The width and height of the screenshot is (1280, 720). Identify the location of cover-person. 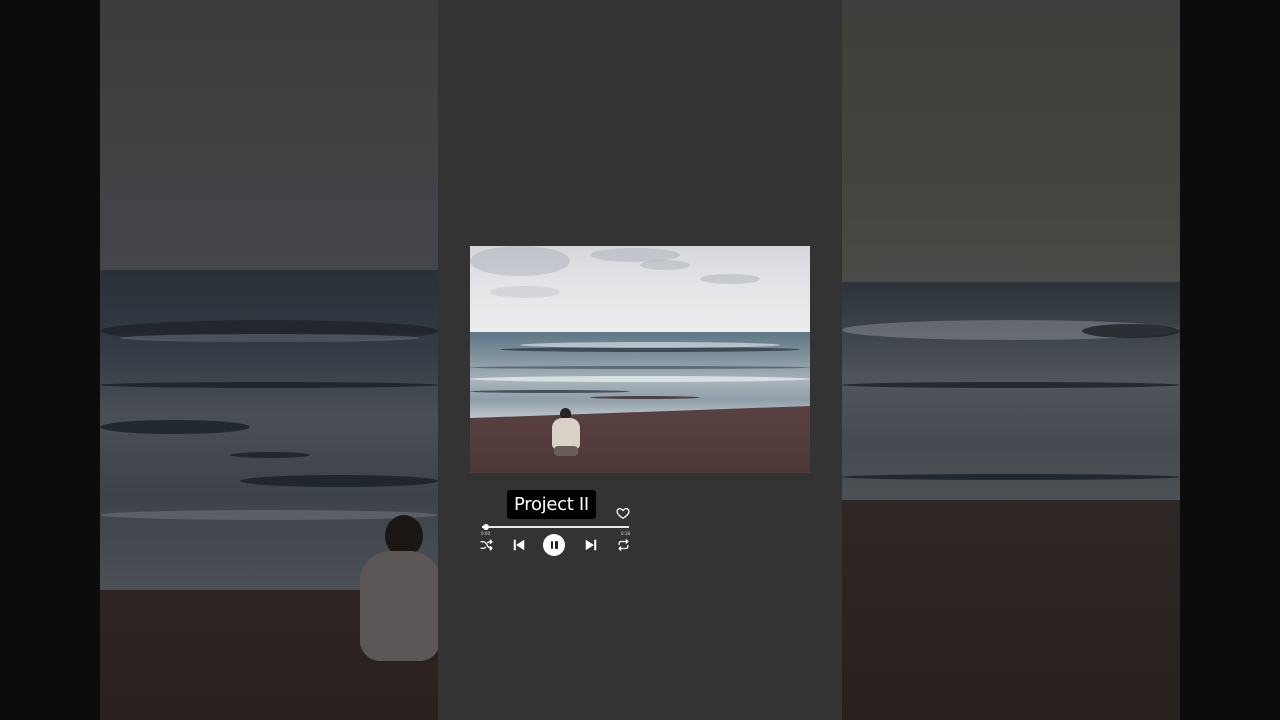
(566, 432).